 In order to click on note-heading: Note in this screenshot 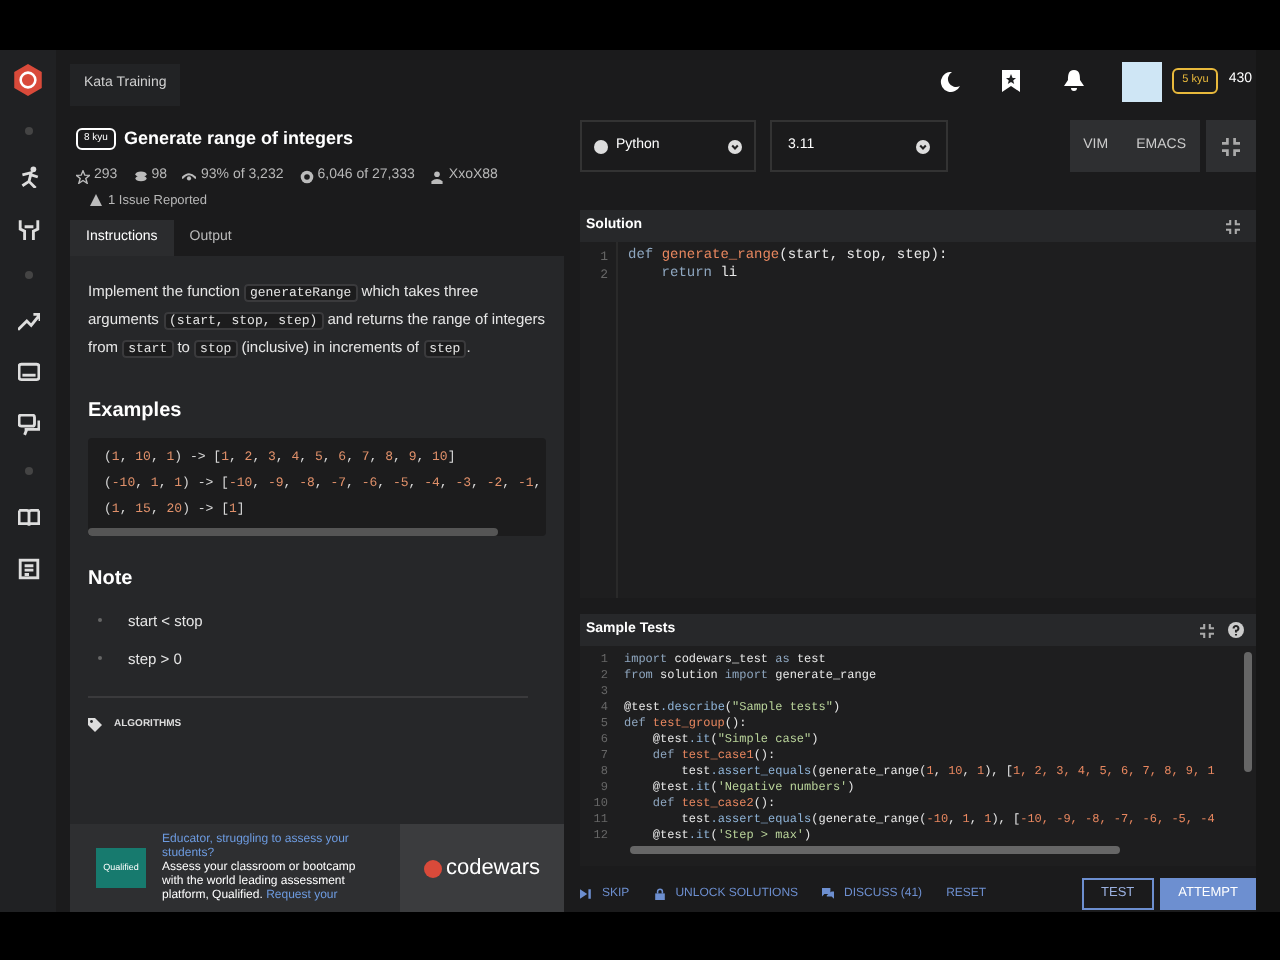, I will do `click(111, 579)`.